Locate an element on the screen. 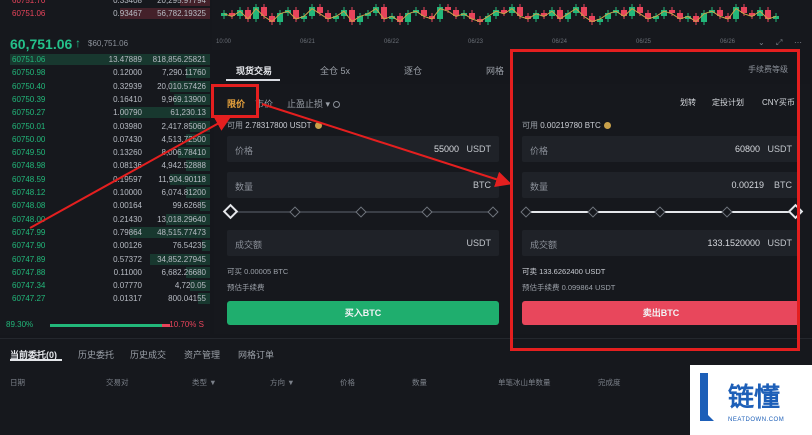 This screenshot has height=435, width=812. buy-ratio-bar is located at coordinates (106, 325).